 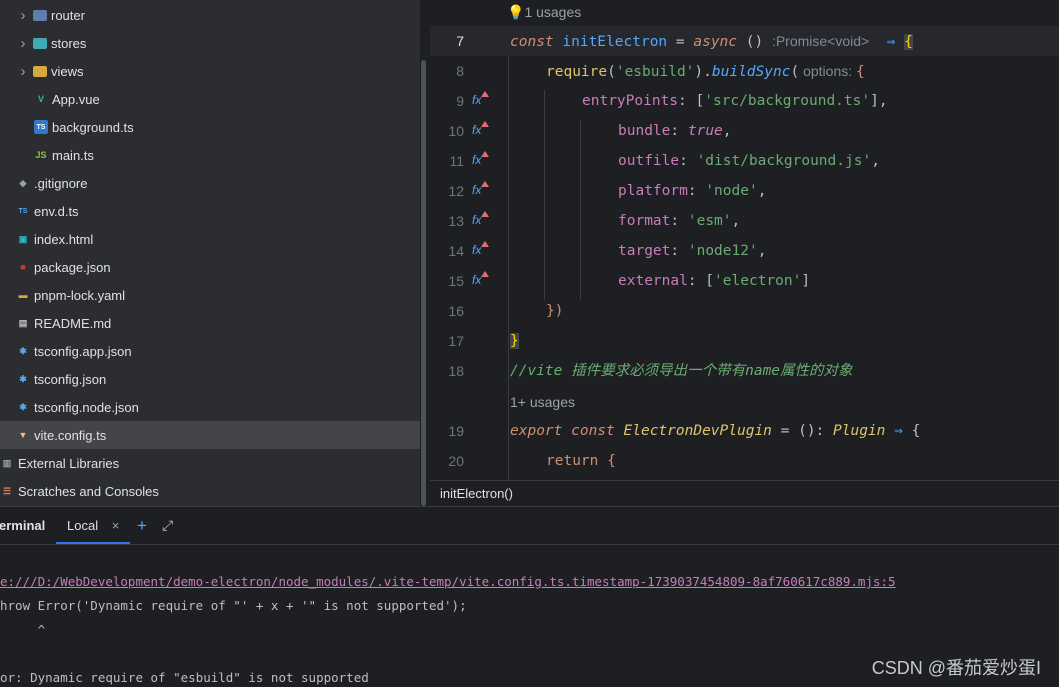 I want to click on close-icon: ×, so click(x=116, y=525).